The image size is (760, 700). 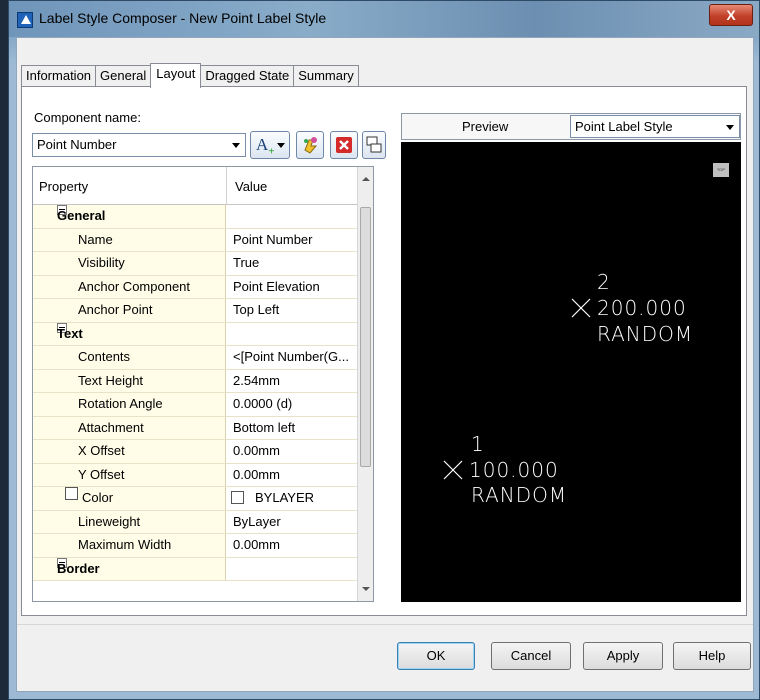 I want to click on category-row-border: Border, so click(x=195, y=569).